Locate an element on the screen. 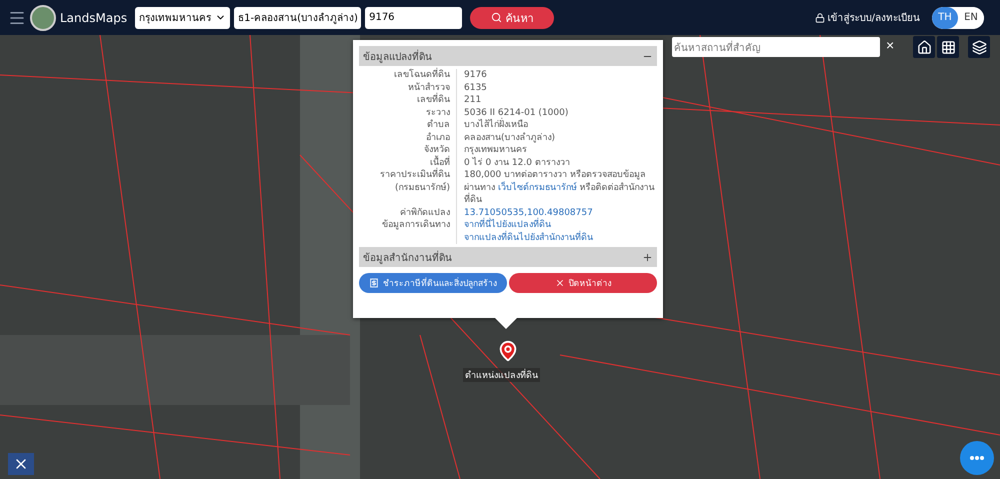  field-value: 180,000 บาทต่อตารางวา หรือตรวจสอบข้อมูลผ่านทาง เว็บไซต์กรมธนารักษ์ หรือติดต่อสำนักงานที่ดิน is located at coordinates (559, 187).